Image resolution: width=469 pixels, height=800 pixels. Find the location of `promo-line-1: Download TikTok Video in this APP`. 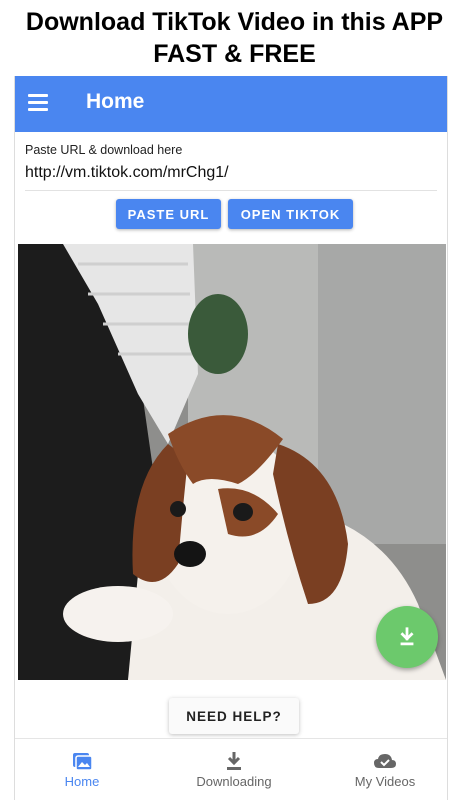

promo-line-1: Download TikTok Video in this APP is located at coordinates (234, 22).